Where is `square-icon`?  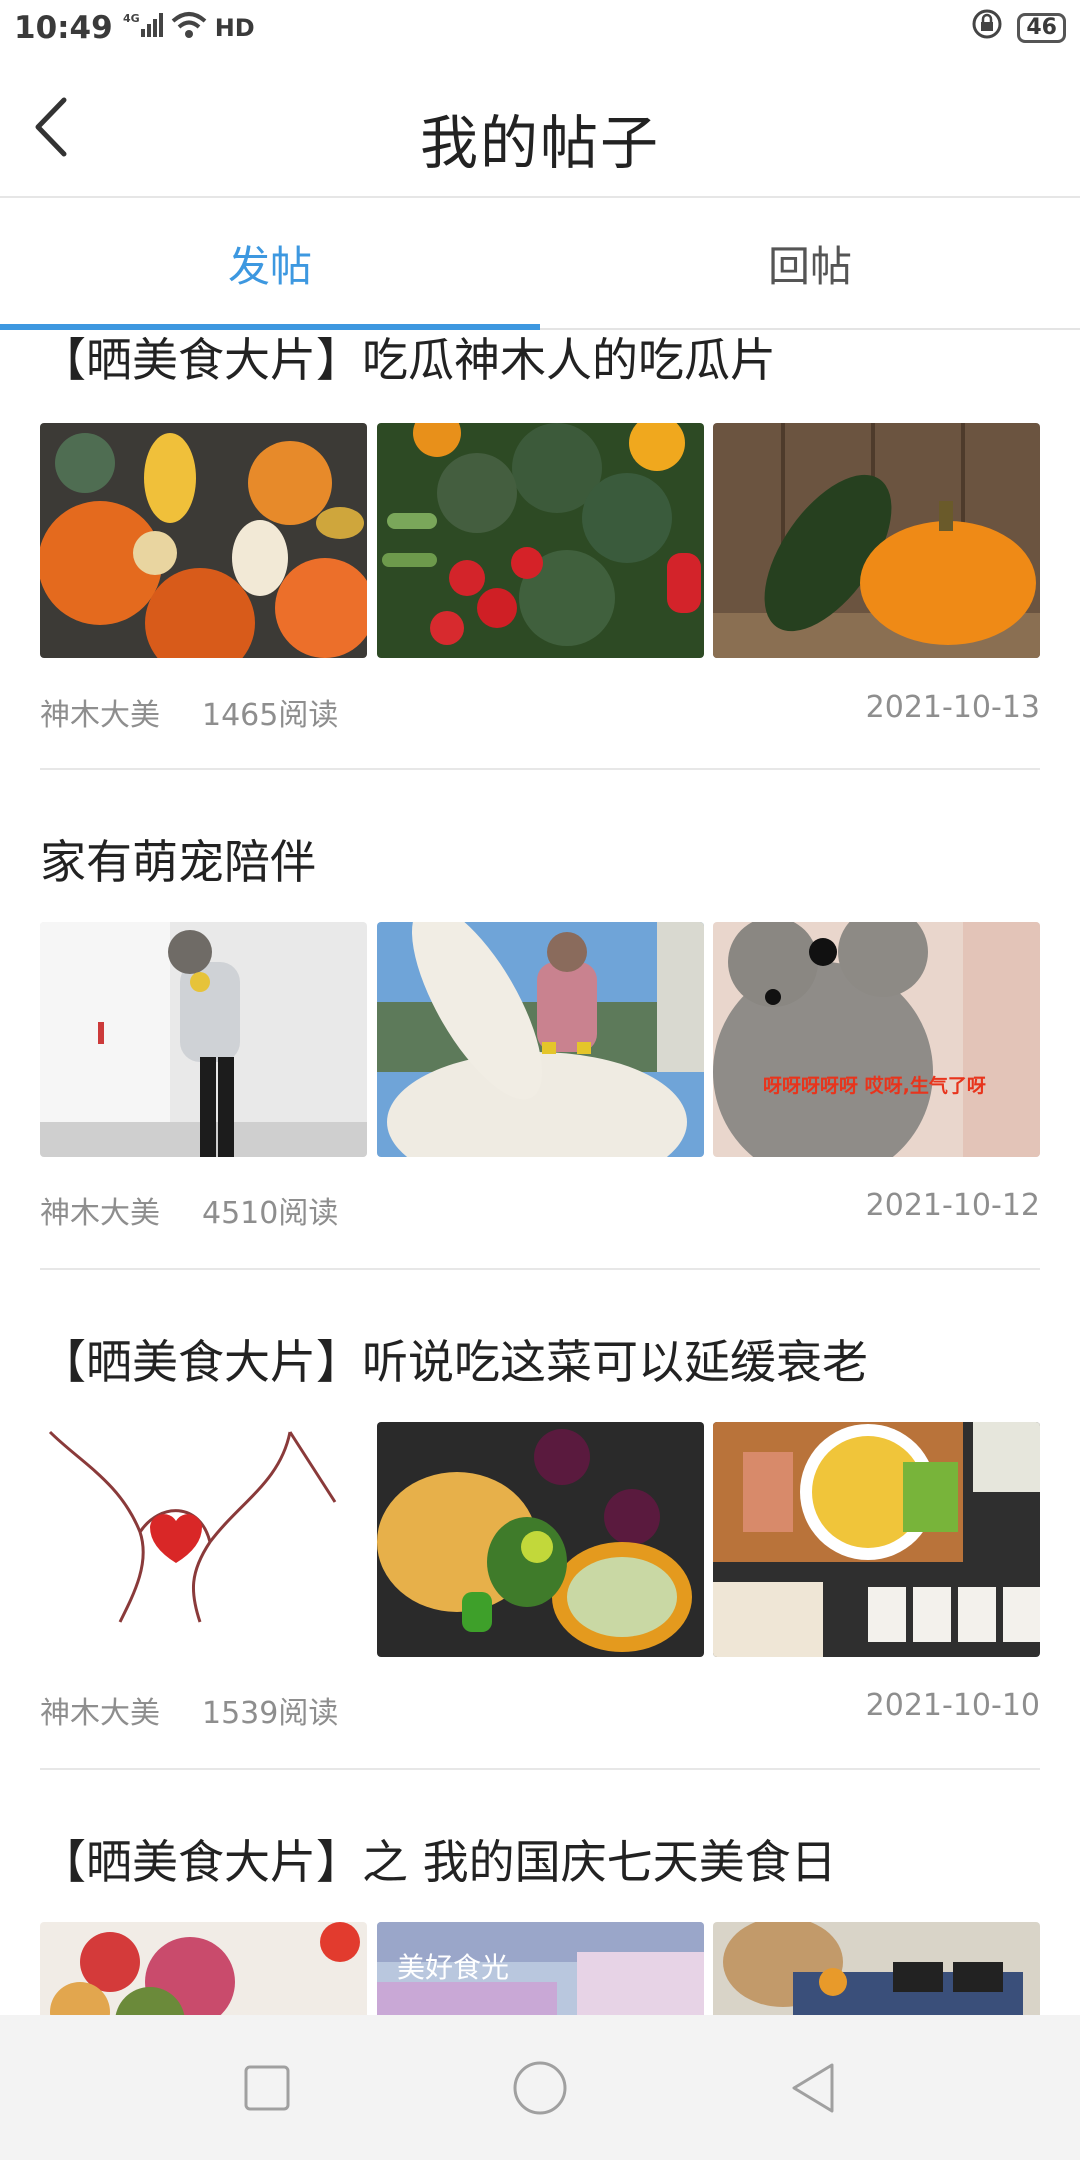
square-icon is located at coordinates (267, 2087).